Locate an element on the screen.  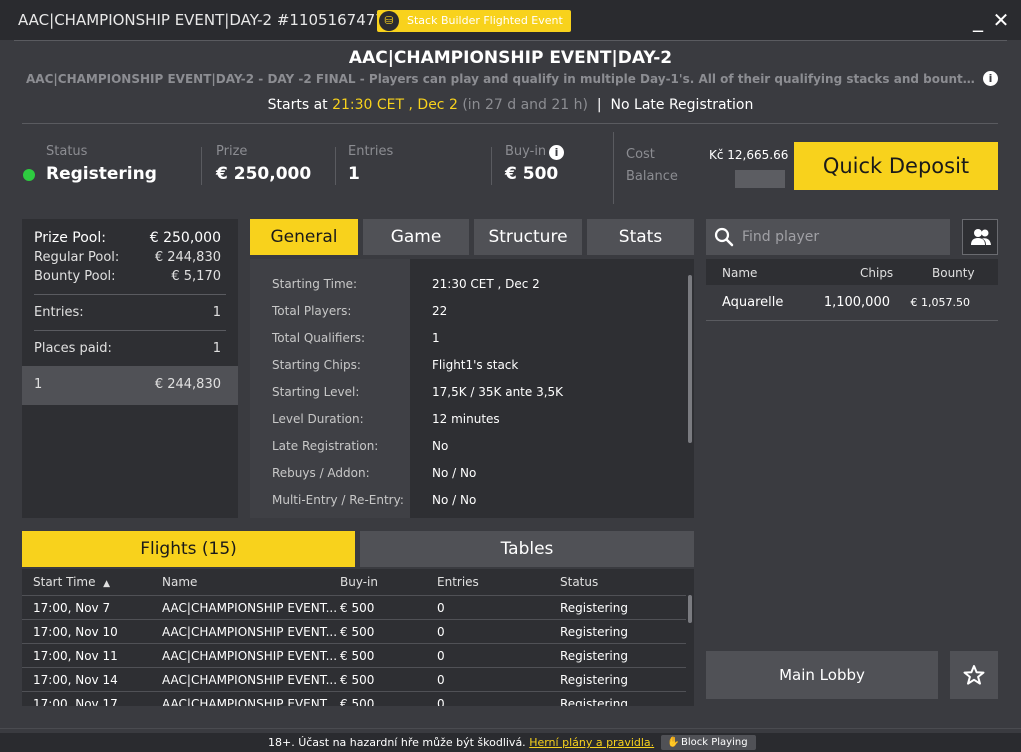
flights-col-entries: Entries is located at coordinates (458, 582).